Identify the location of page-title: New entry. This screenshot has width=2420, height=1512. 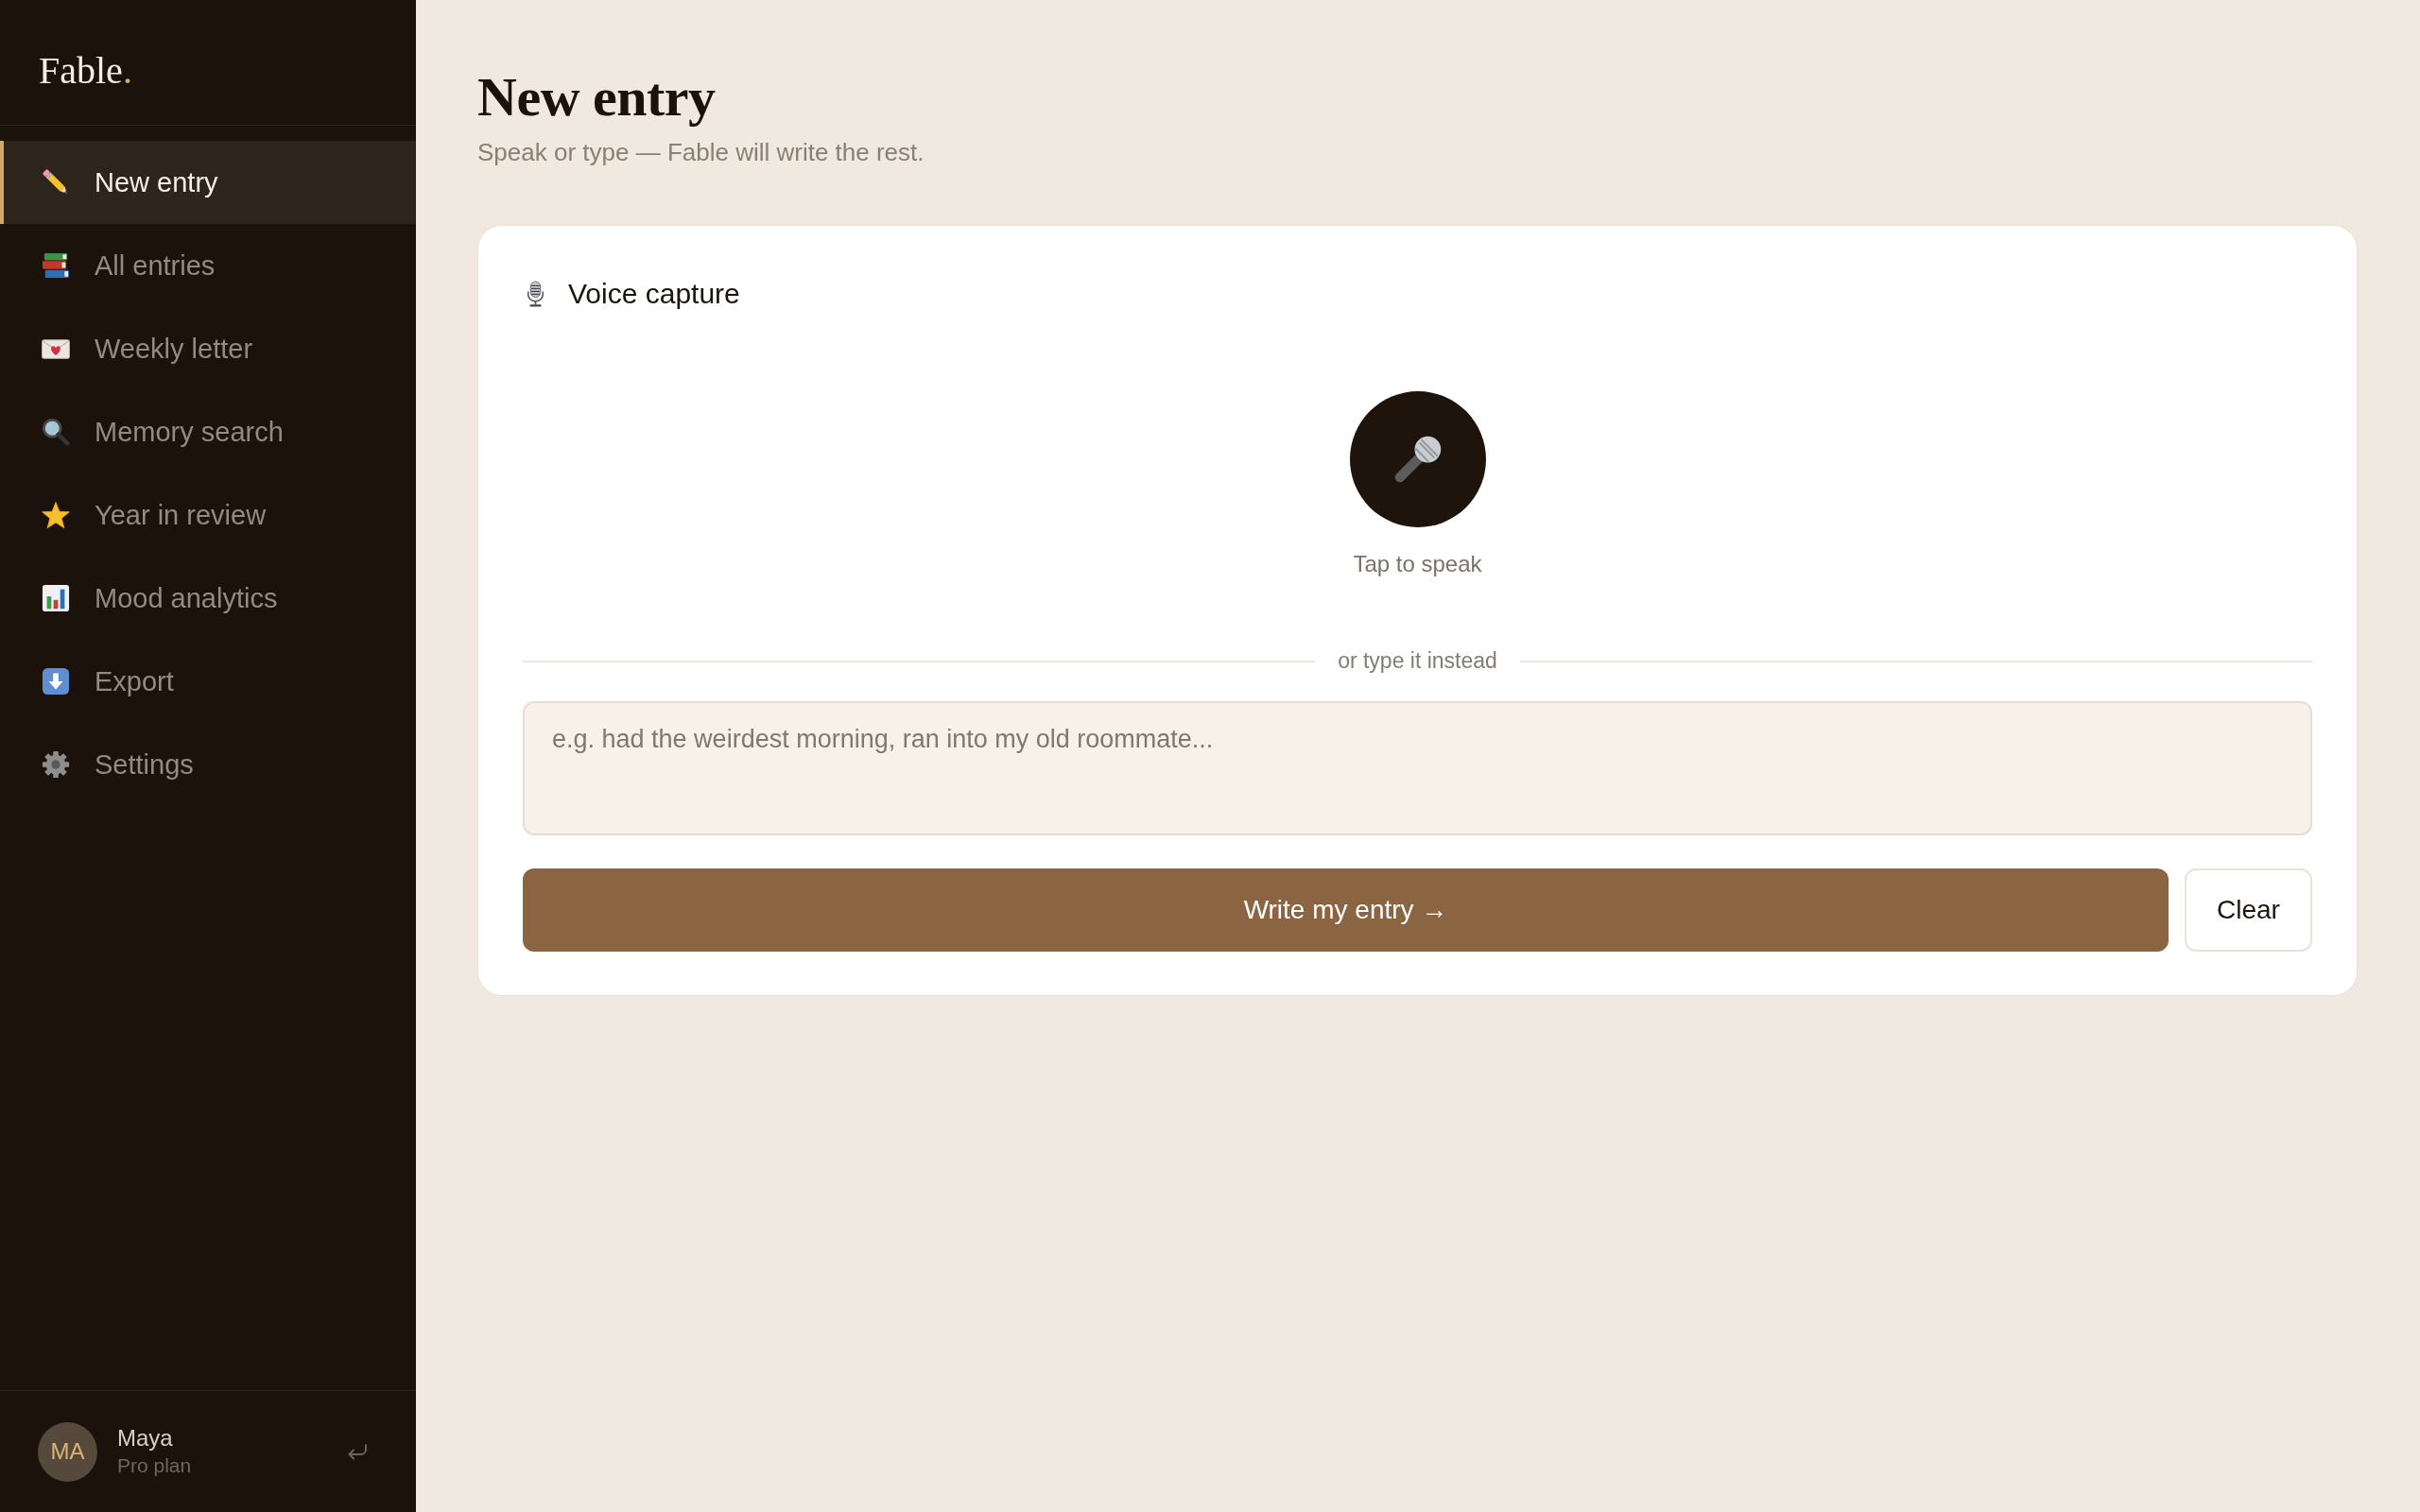
(596, 97).